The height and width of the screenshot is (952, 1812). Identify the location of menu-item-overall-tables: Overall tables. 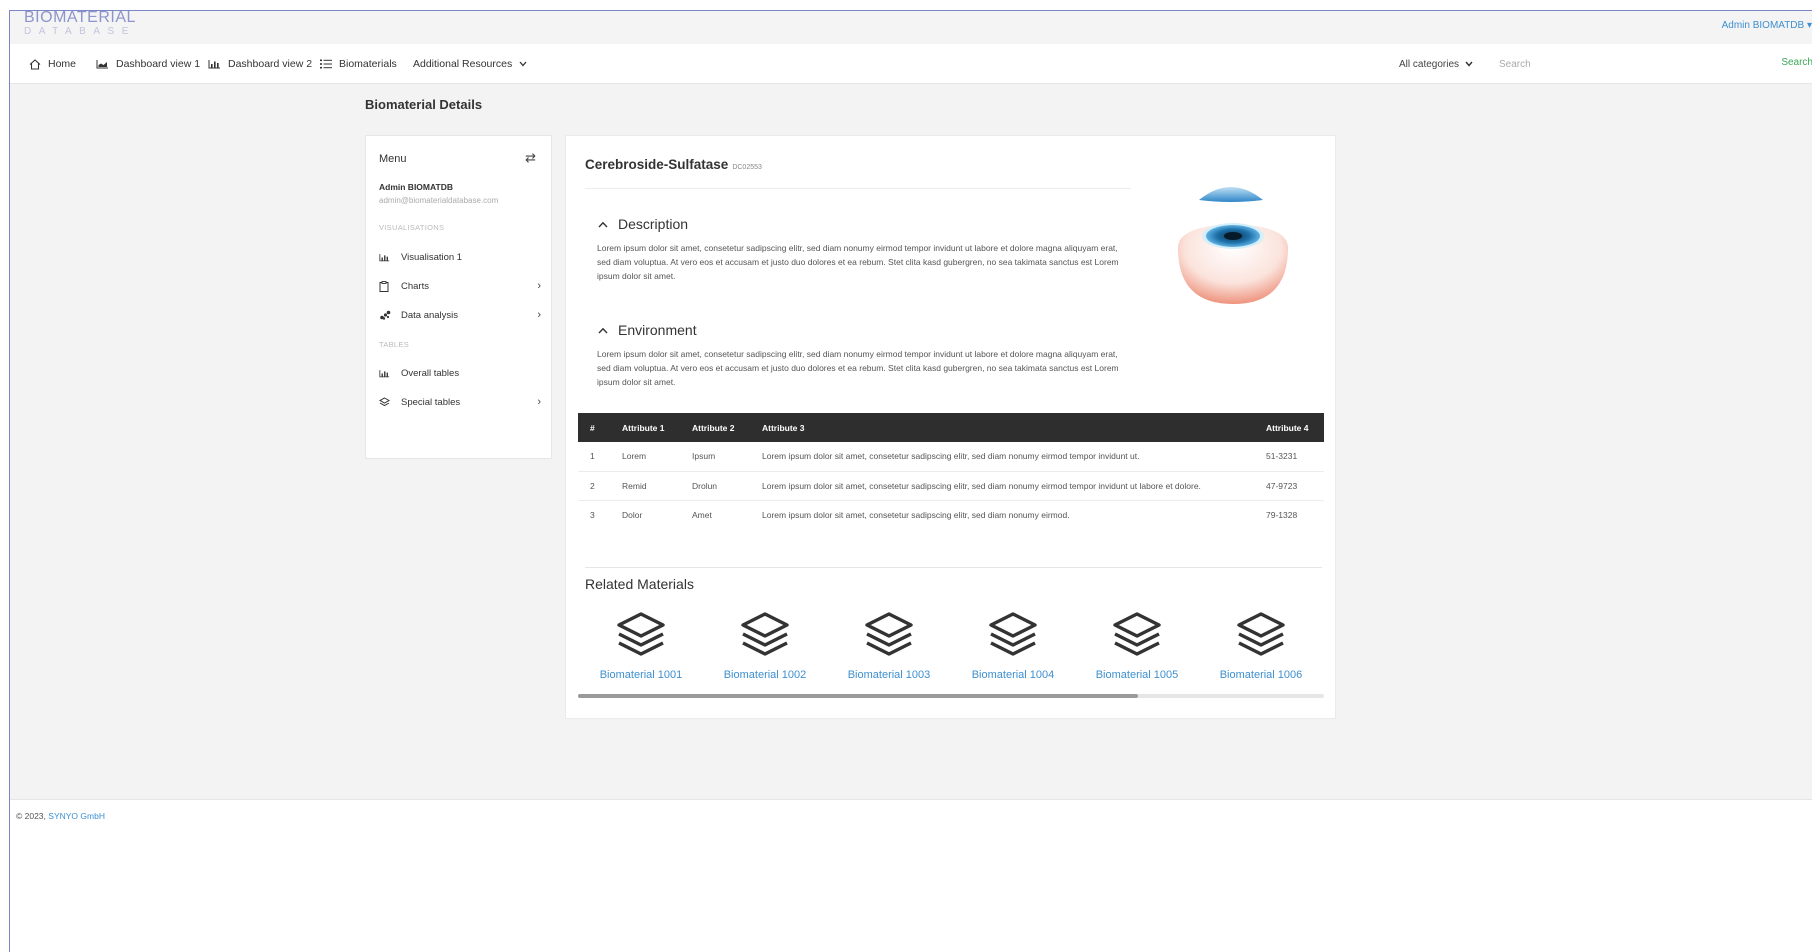
(460, 373).